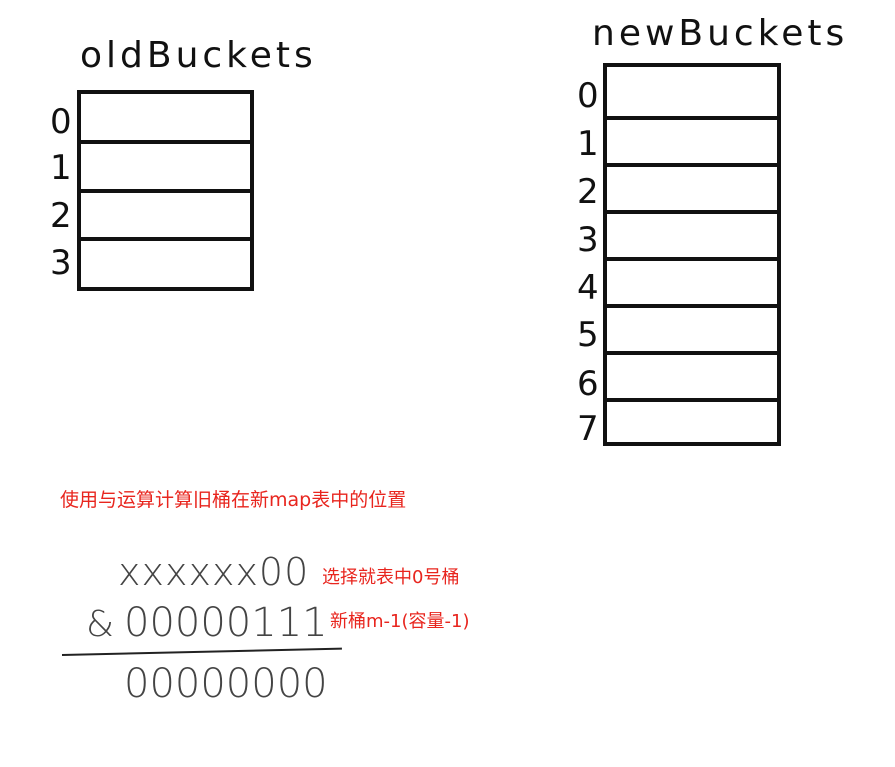  Describe the element at coordinates (588, 96) in the screenshot. I see `new-bucket-index-0: 0` at that location.